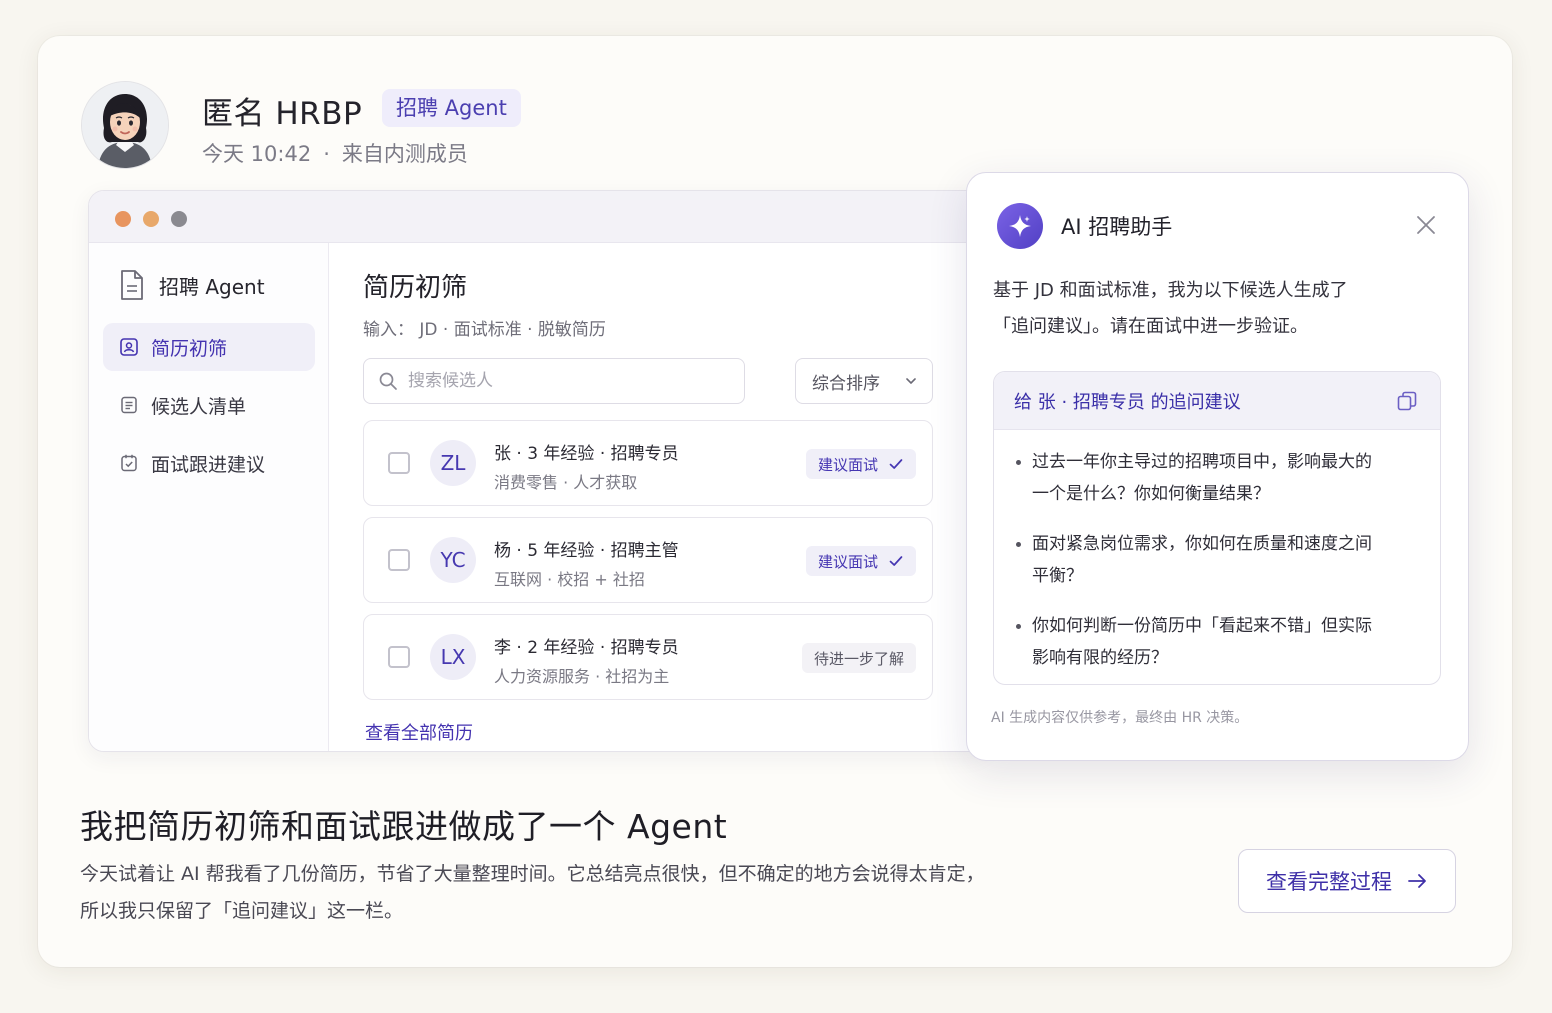 This screenshot has width=1552, height=1013. Describe the element at coordinates (129, 405) in the screenshot. I see `list-icon` at that location.